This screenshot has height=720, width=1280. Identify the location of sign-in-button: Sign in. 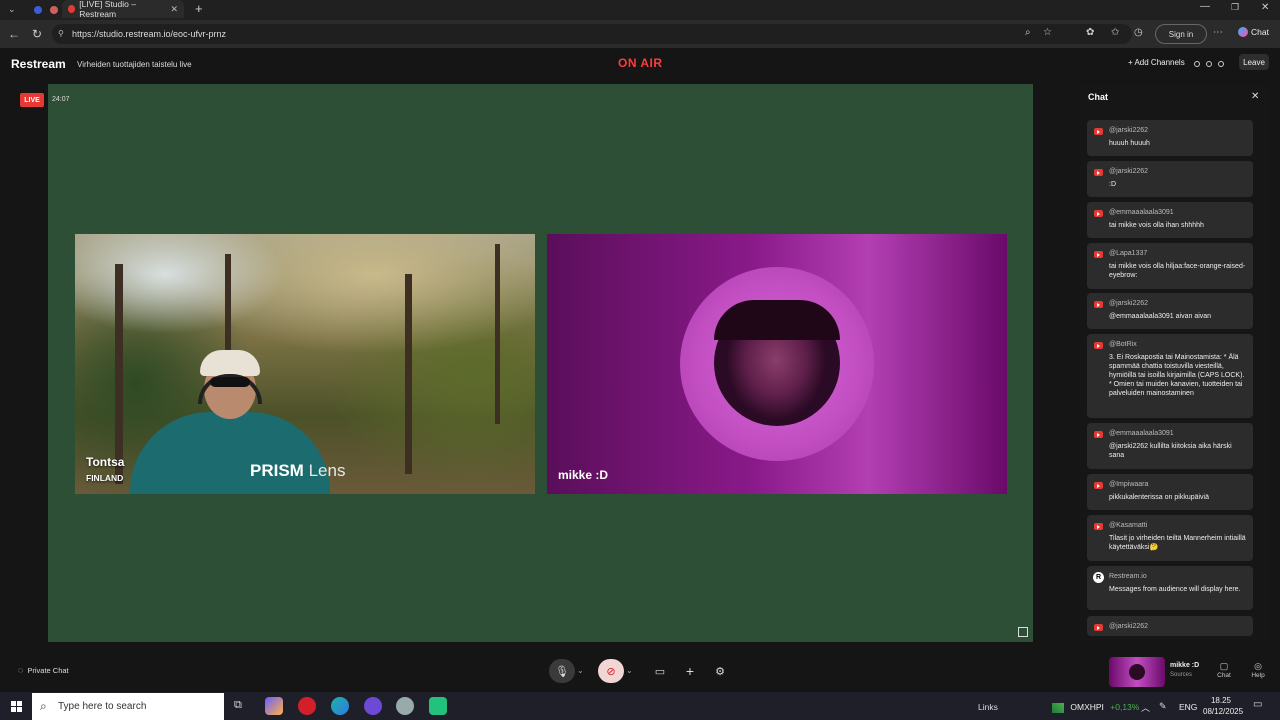
(1181, 34).